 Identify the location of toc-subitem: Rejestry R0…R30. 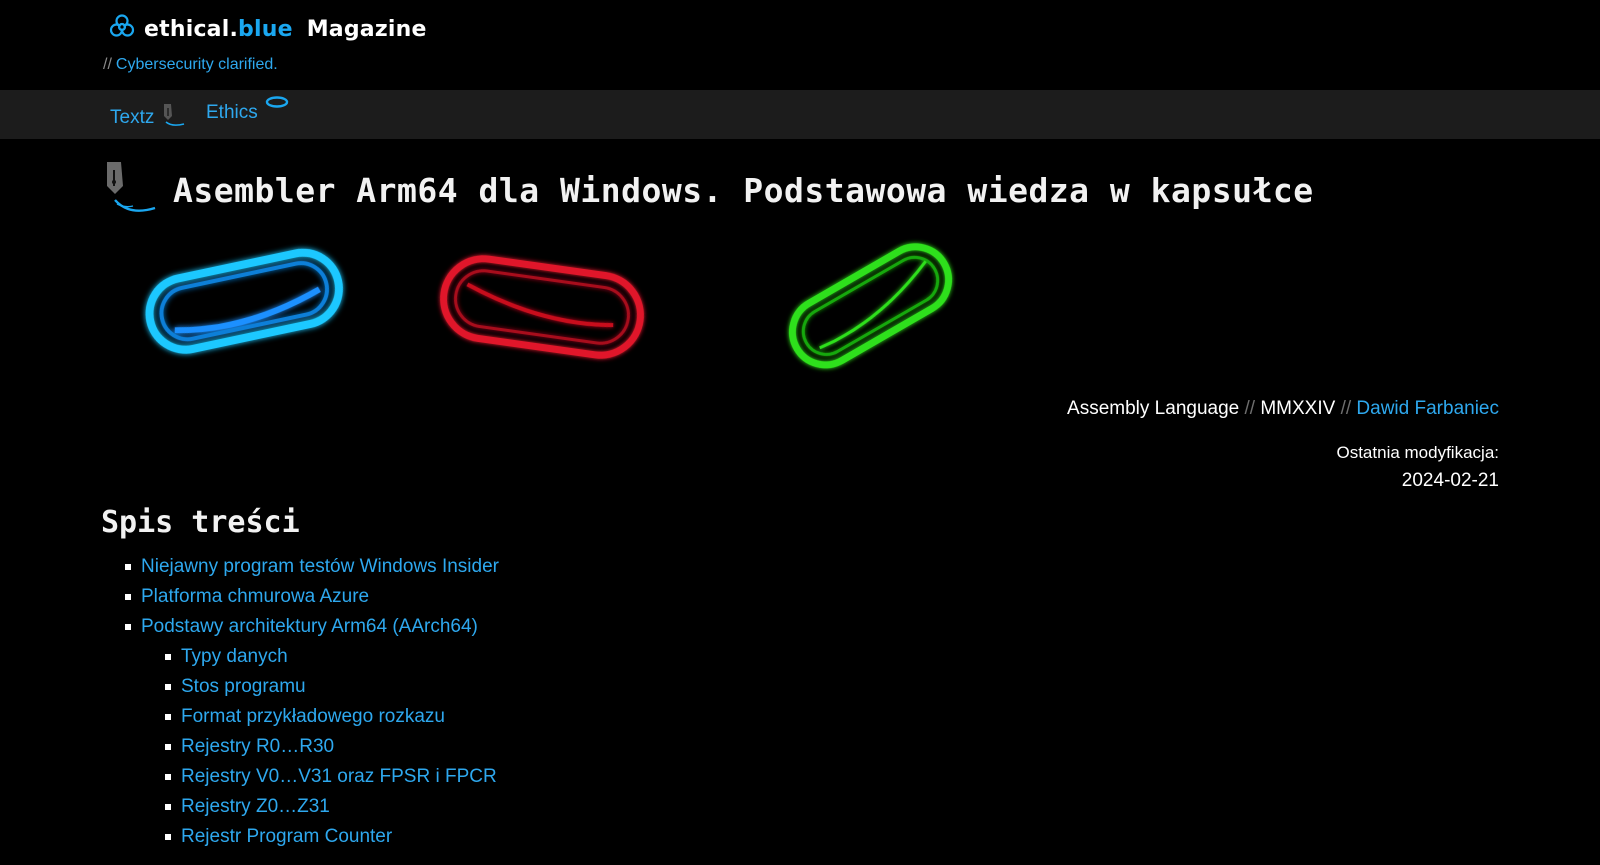
(332, 747).